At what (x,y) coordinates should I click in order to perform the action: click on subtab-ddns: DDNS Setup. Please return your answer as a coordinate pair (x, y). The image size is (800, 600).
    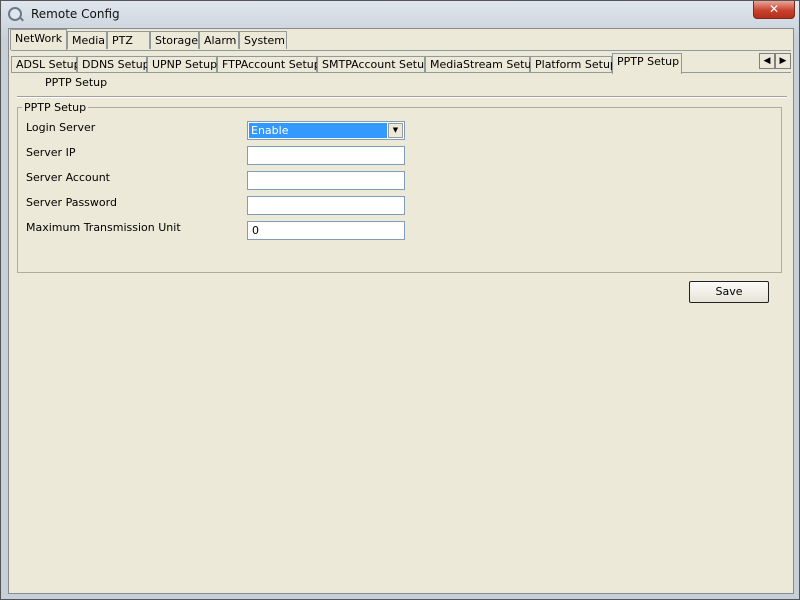
    Looking at the image, I should click on (113, 64).